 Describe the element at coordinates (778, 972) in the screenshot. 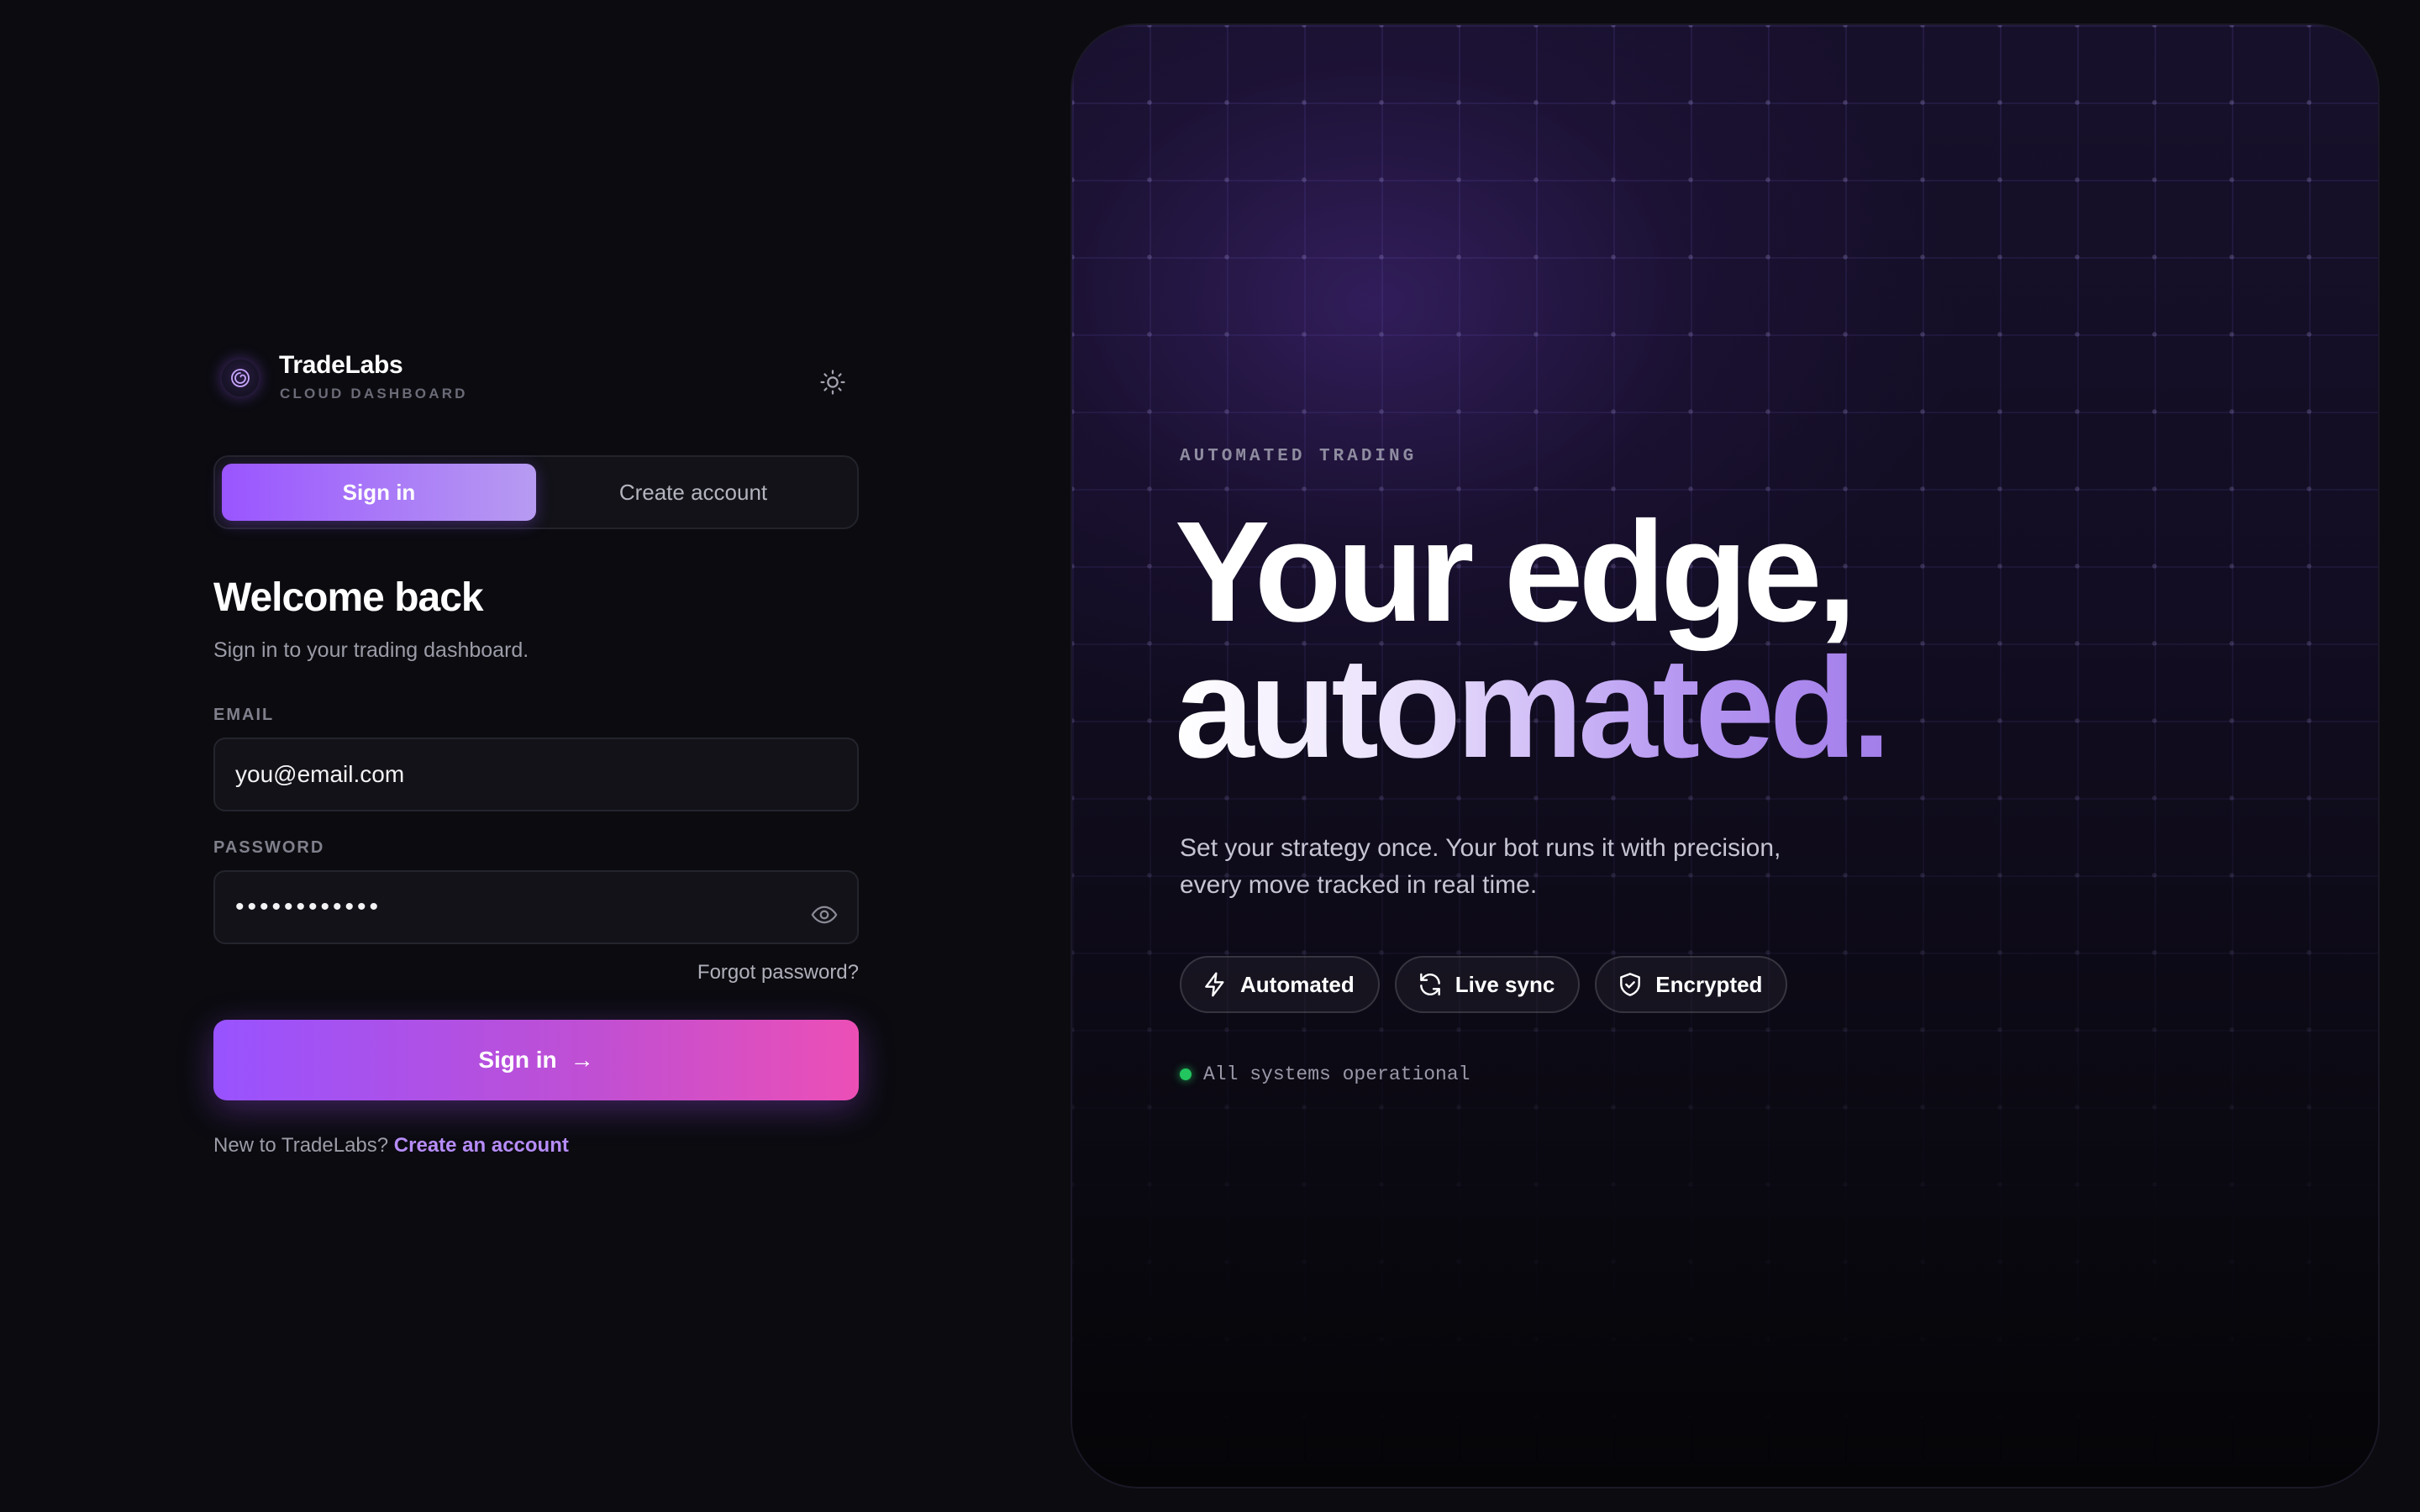

I see `forgot-password-link: Forgot password?` at that location.